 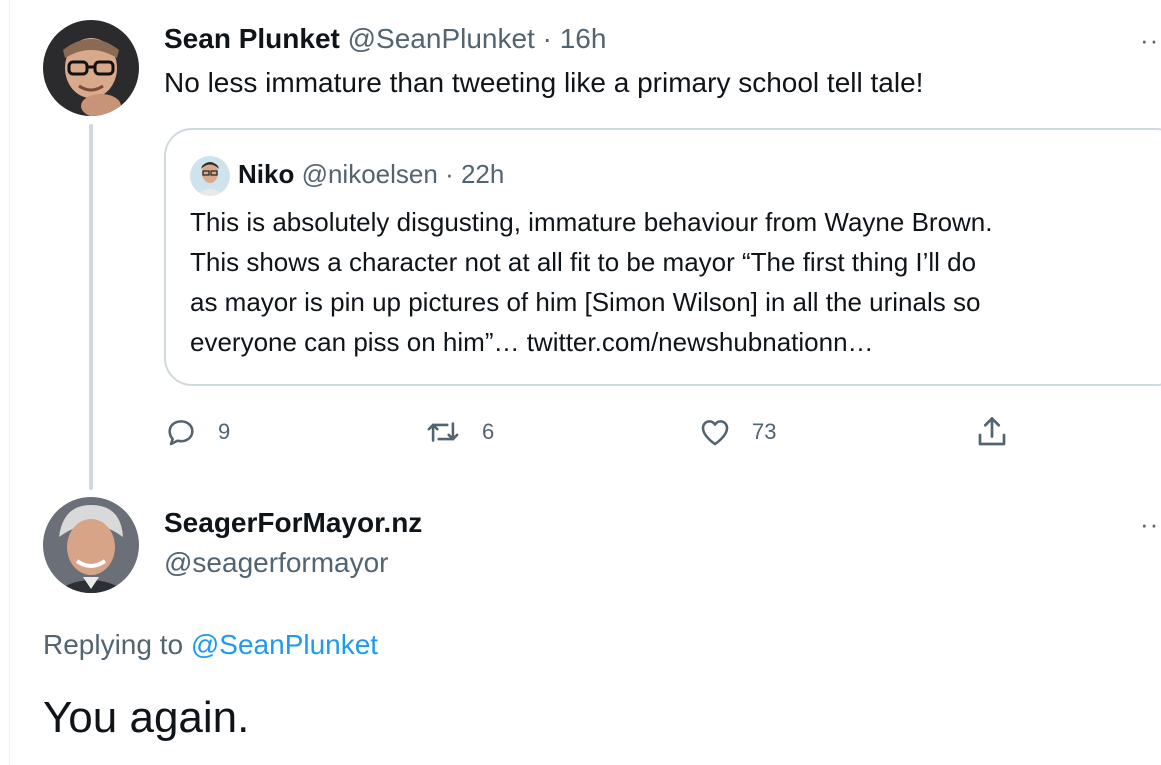 I want to click on tweet-text: You again., so click(x=146, y=717).